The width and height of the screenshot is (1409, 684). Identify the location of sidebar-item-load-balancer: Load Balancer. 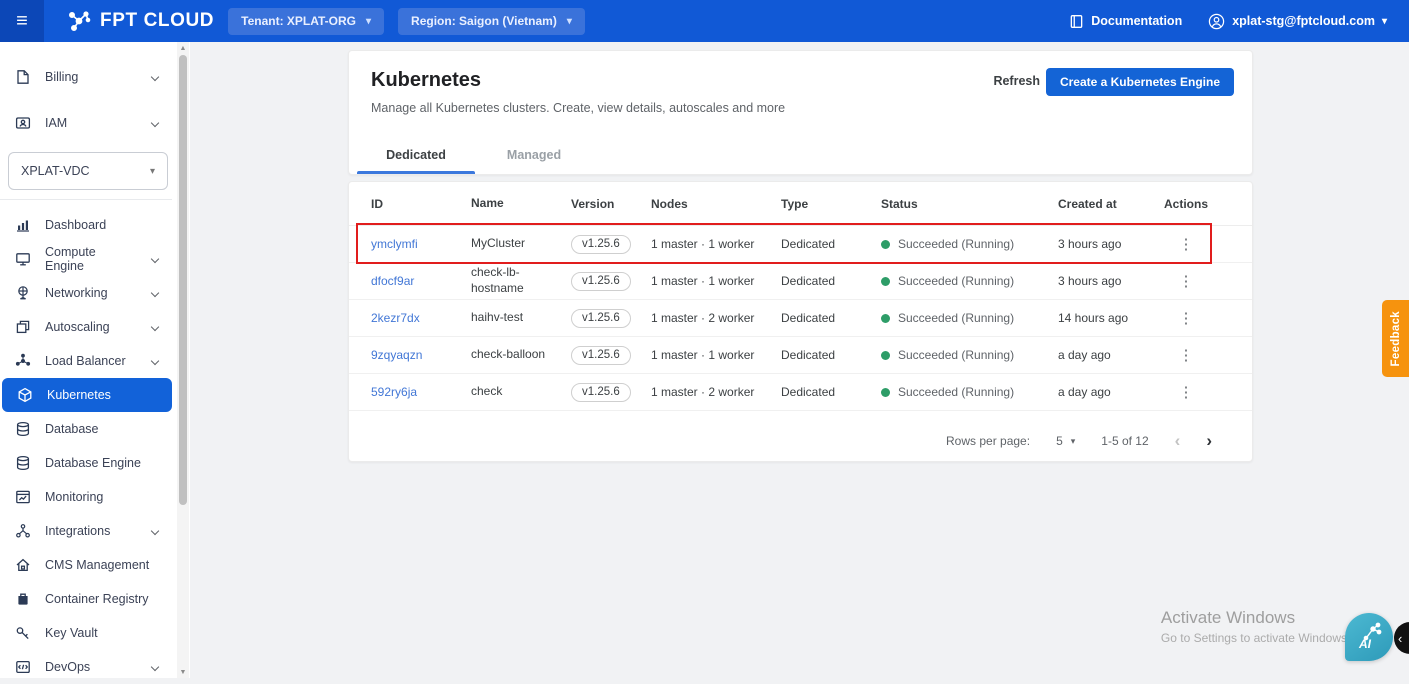
(88, 361).